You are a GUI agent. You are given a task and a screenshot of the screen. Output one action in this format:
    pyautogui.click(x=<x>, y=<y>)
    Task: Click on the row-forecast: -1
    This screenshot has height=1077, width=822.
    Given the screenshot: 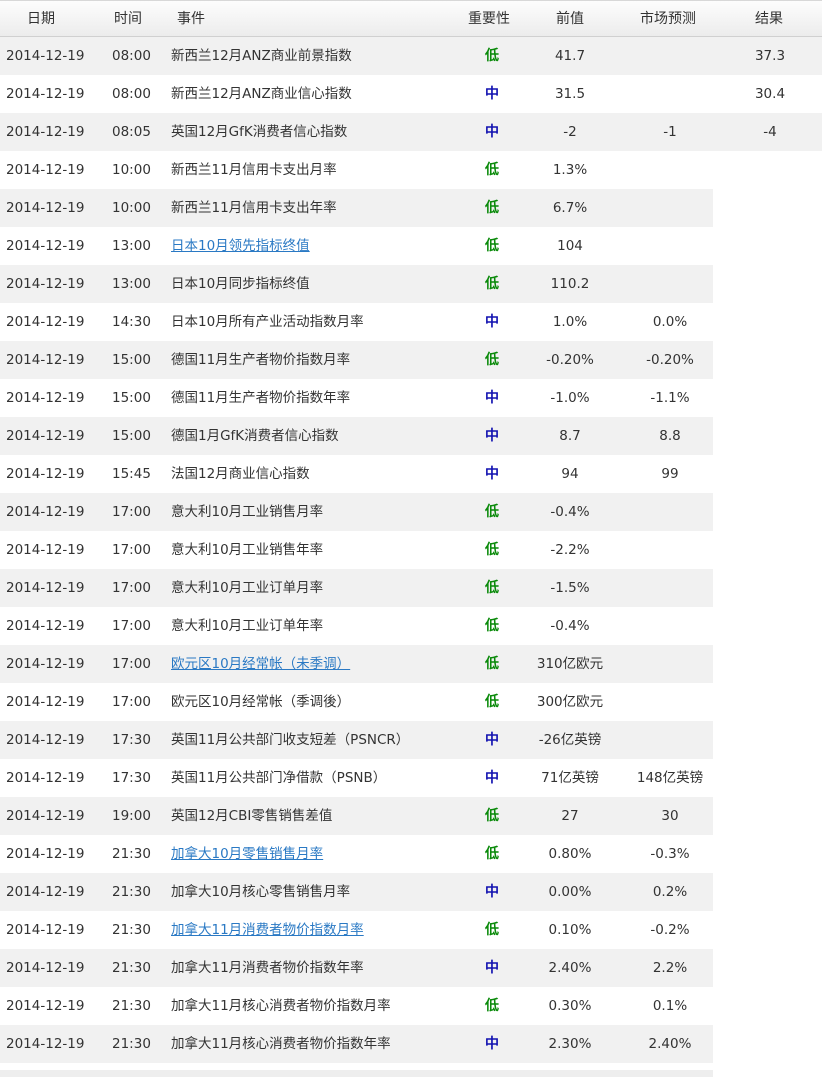 What is the action you would take?
    pyautogui.click(x=670, y=132)
    